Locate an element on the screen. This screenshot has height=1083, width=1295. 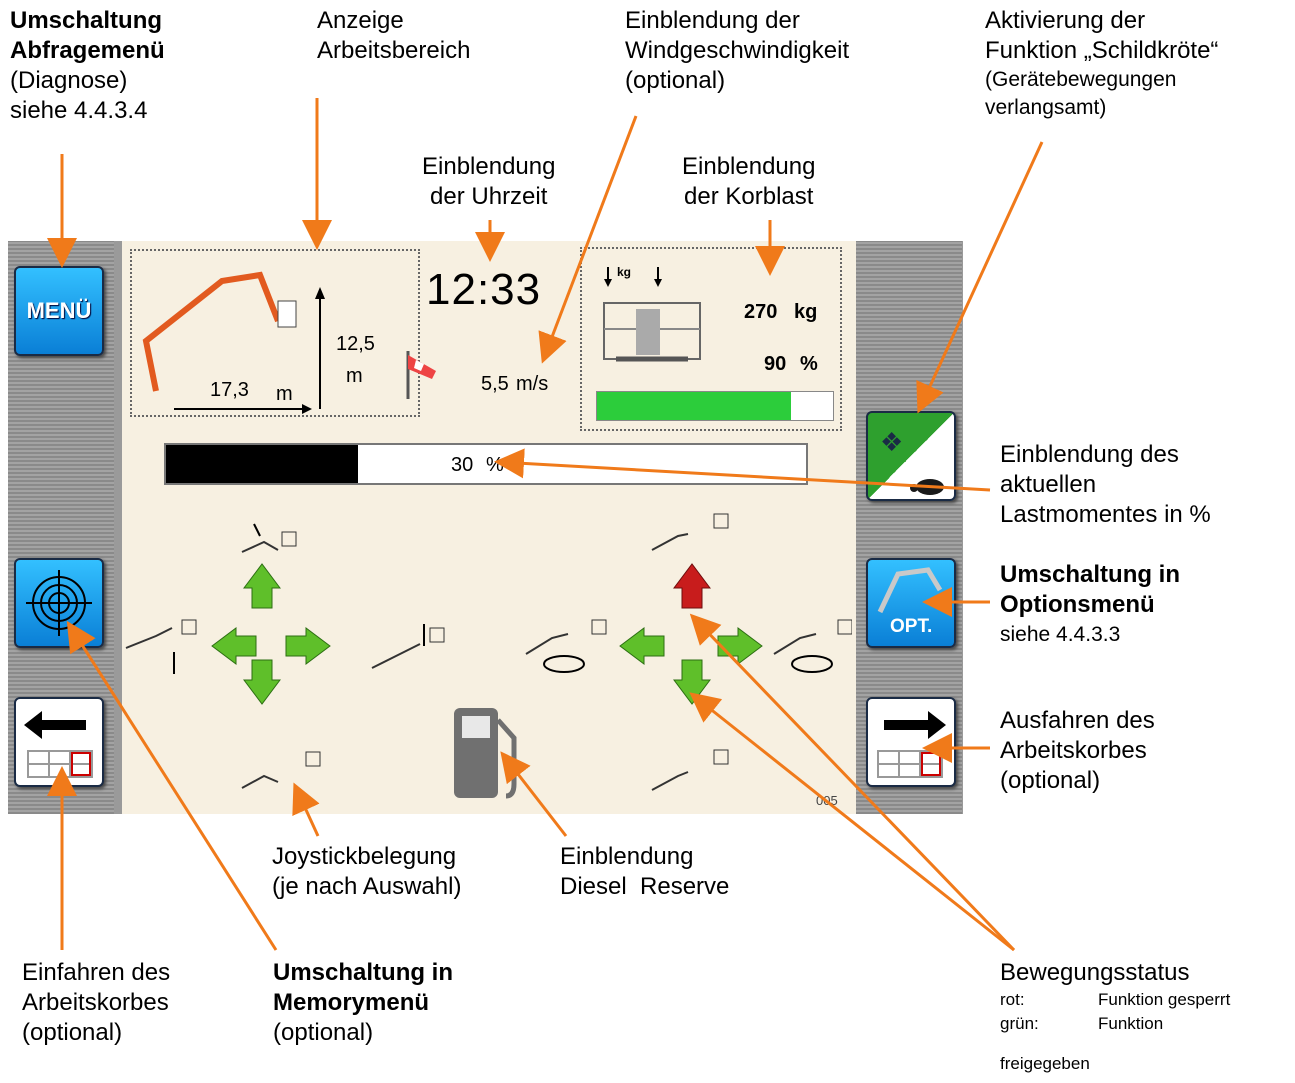
arrow-diesel is located at coordinates (534, 794).